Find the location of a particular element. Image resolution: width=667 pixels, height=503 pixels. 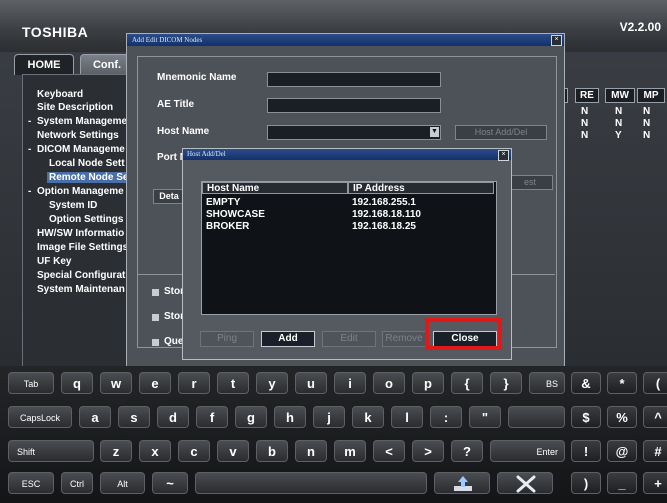

key-c: c is located at coordinates (194, 451).